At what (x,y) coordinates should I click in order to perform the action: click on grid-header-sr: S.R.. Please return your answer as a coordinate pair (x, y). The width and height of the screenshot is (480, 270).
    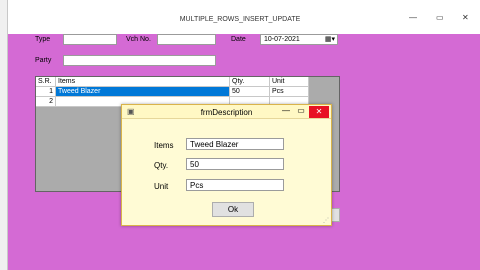
    Looking at the image, I should click on (46, 82).